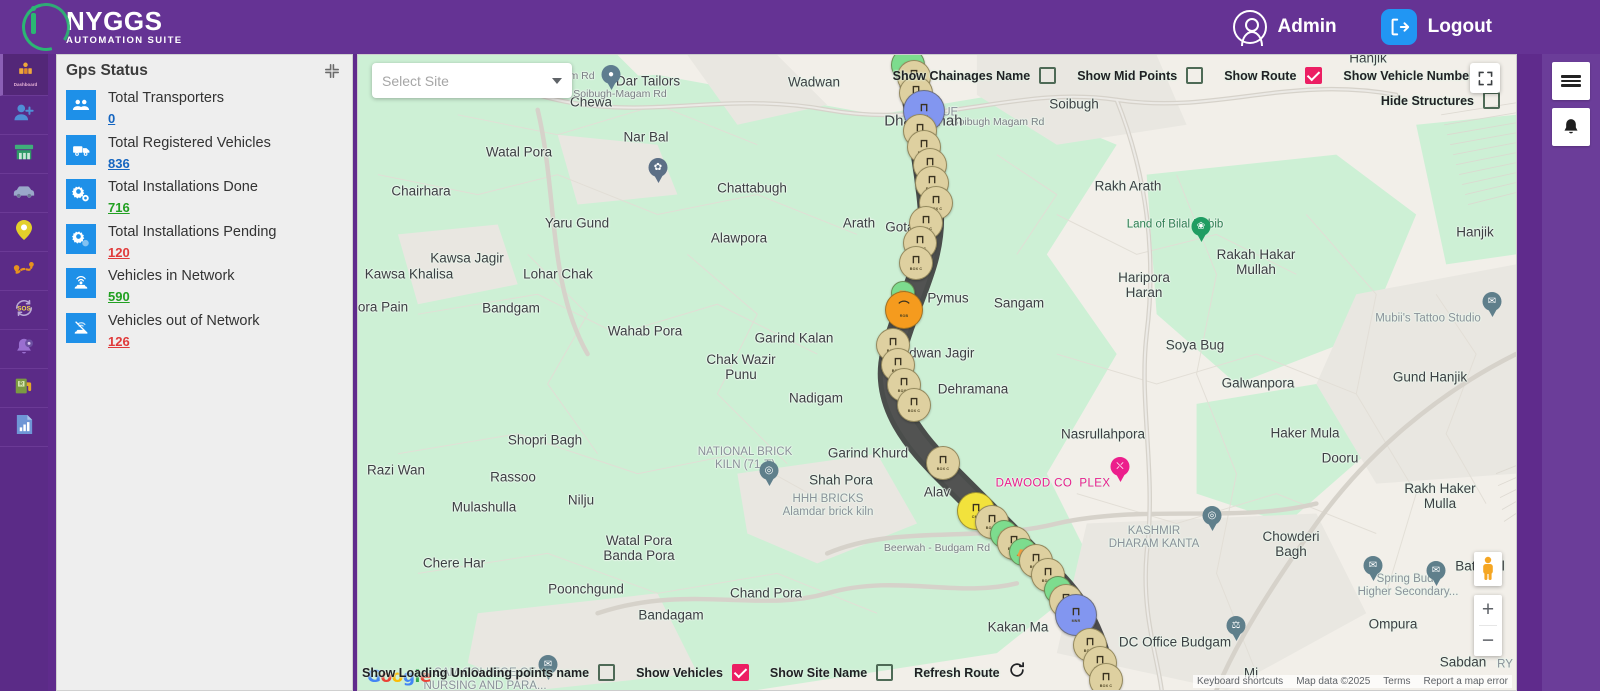 Image resolution: width=1600 pixels, height=691 pixels. What do you see at coordinates (24, 271) in the screenshot?
I see `sidebar-item-routes` at bounding box center [24, 271].